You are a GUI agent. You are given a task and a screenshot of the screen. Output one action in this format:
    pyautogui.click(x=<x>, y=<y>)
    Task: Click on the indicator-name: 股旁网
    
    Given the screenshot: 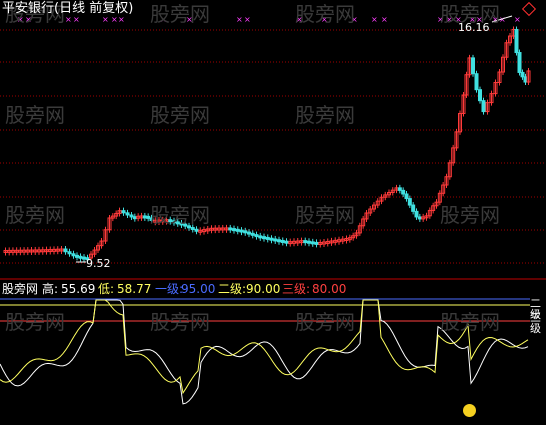 What is the action you would take?
    pyautogui.click(x=20, y=289)
    